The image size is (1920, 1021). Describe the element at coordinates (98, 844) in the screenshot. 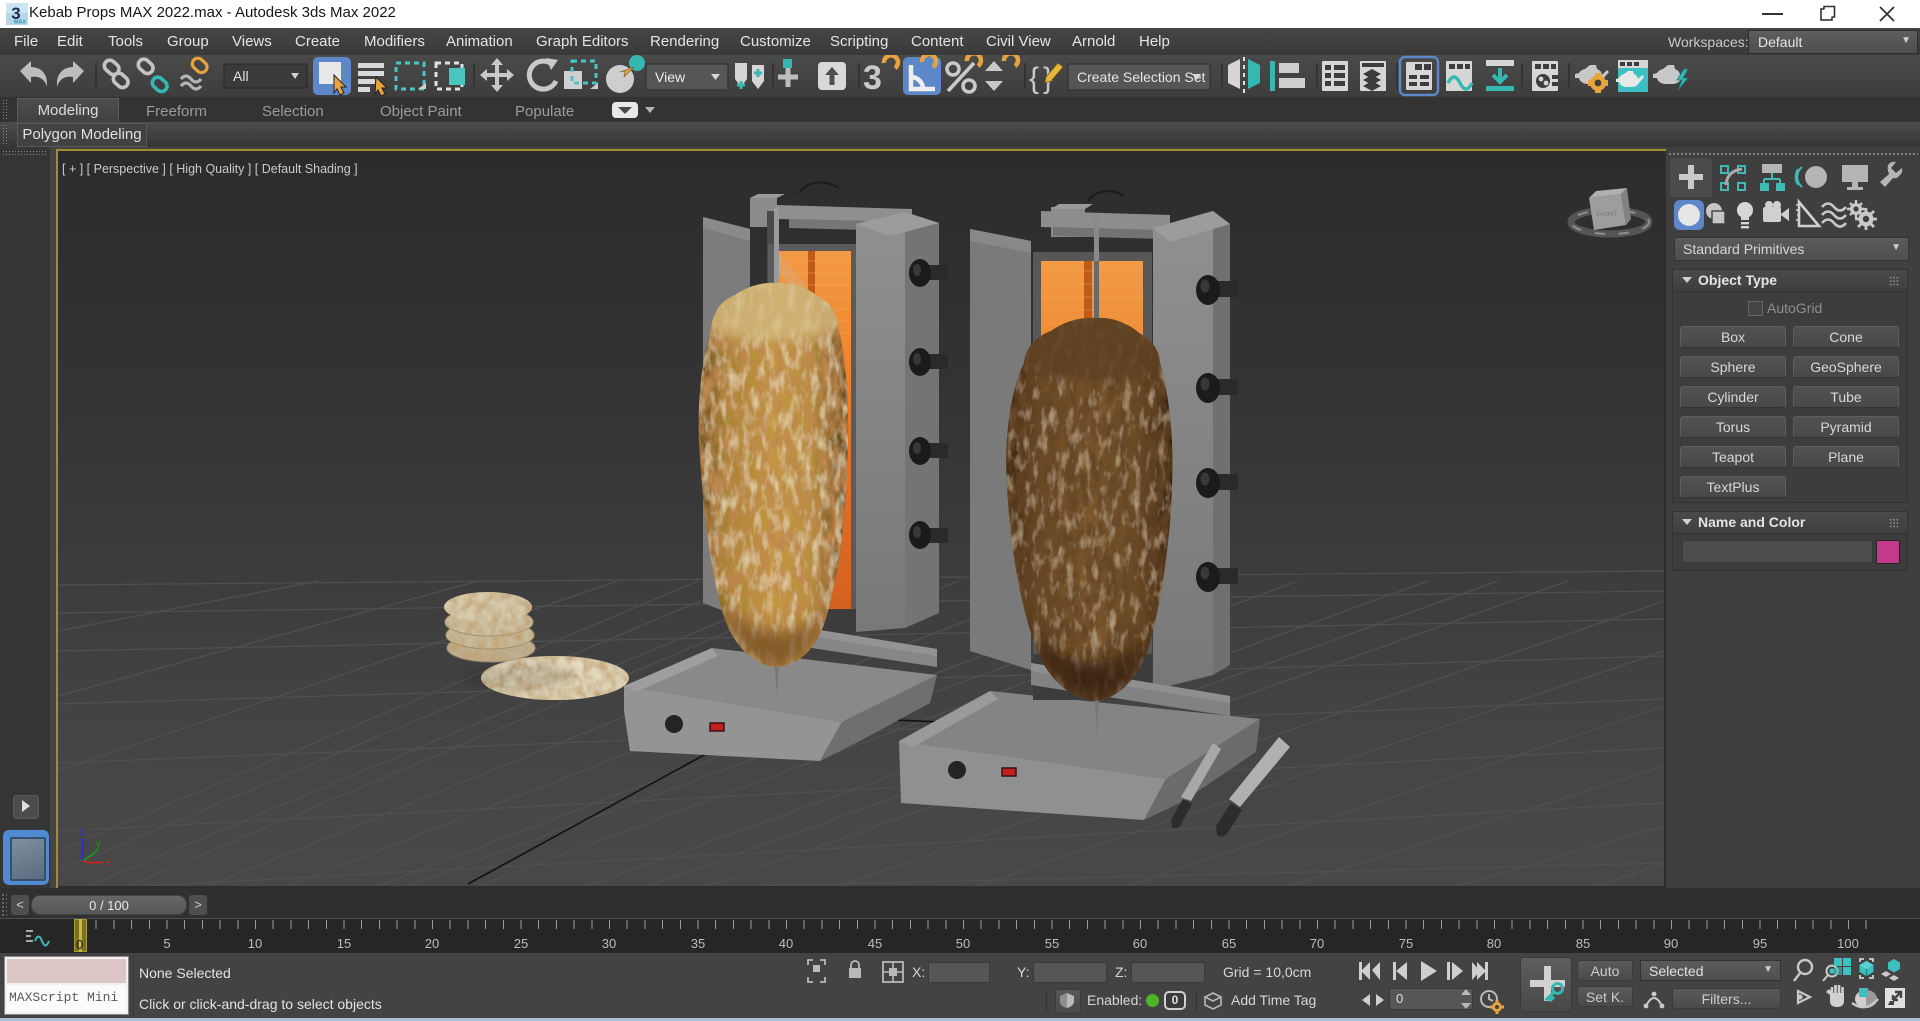

I see `svg-text: y` at that location.